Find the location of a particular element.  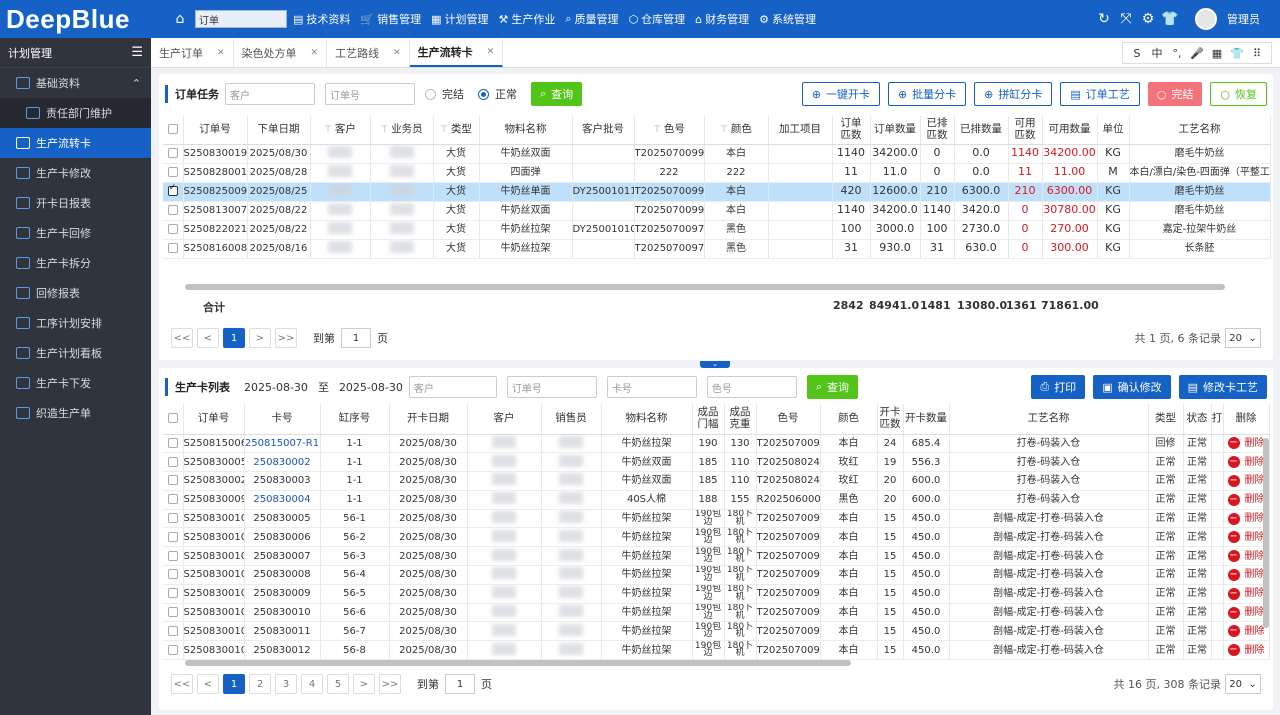

topnav-item-3: ⚒ 生产作业 is located at coordinates (527, 19).